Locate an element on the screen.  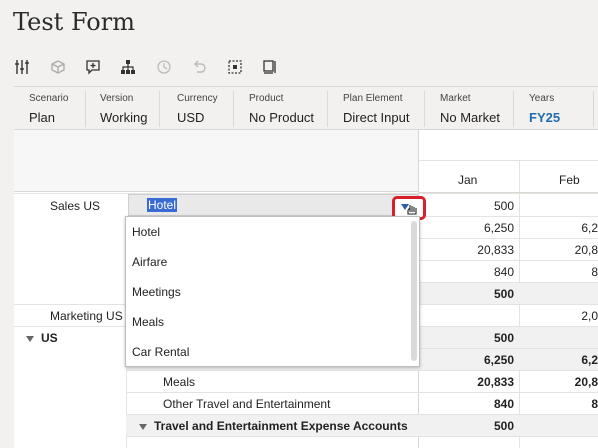
pov-product: Product No Product is located at coordinates (281, 109).